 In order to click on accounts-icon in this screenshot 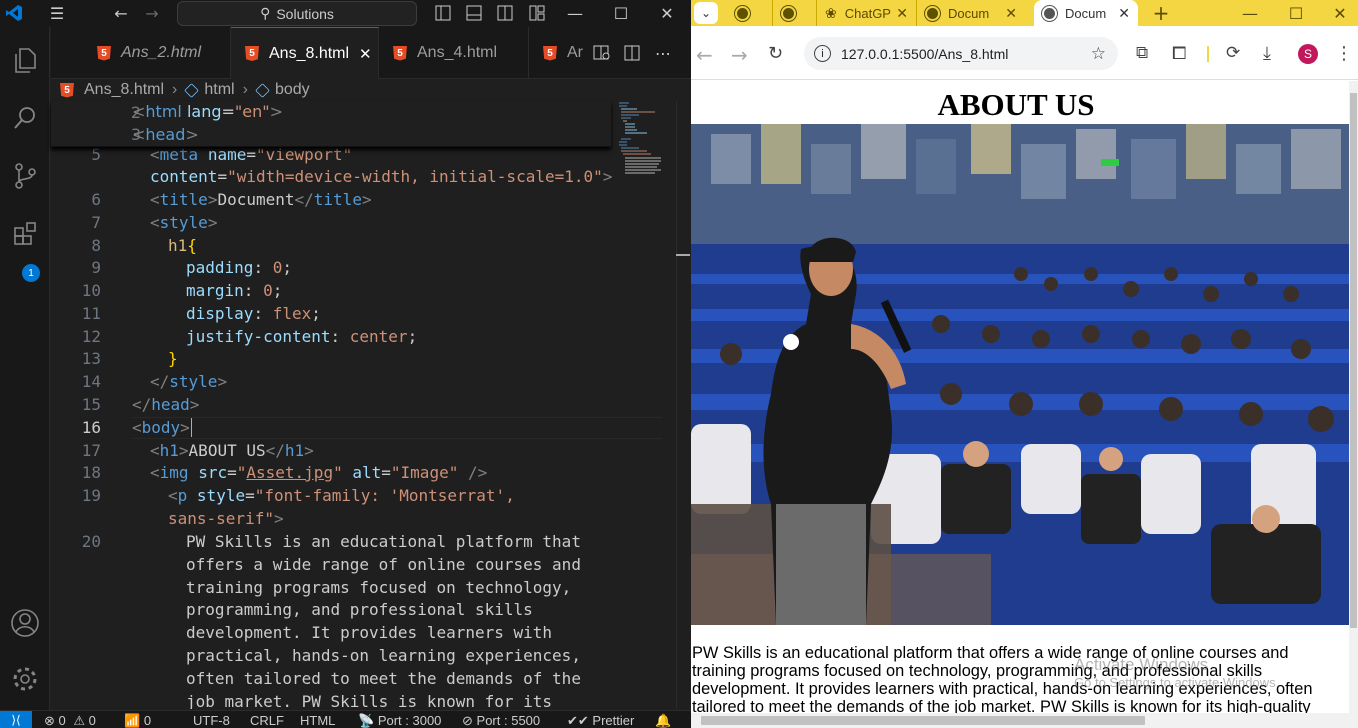, I will do `click(25, 623)`.